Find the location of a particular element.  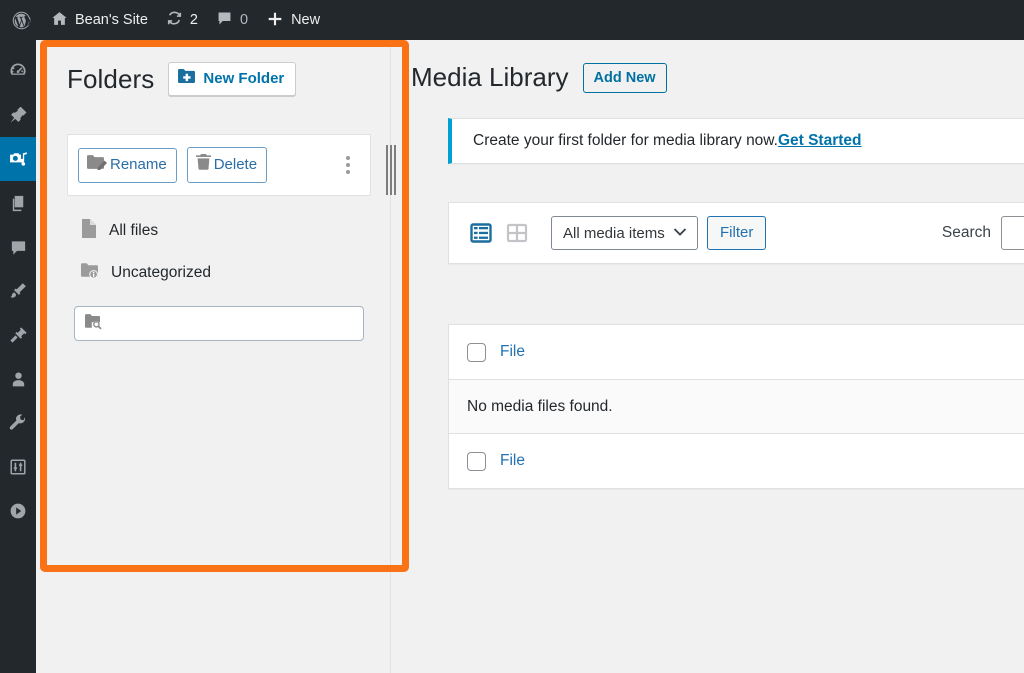

media-filter-select: All media items is located at coordinates (624, 233).